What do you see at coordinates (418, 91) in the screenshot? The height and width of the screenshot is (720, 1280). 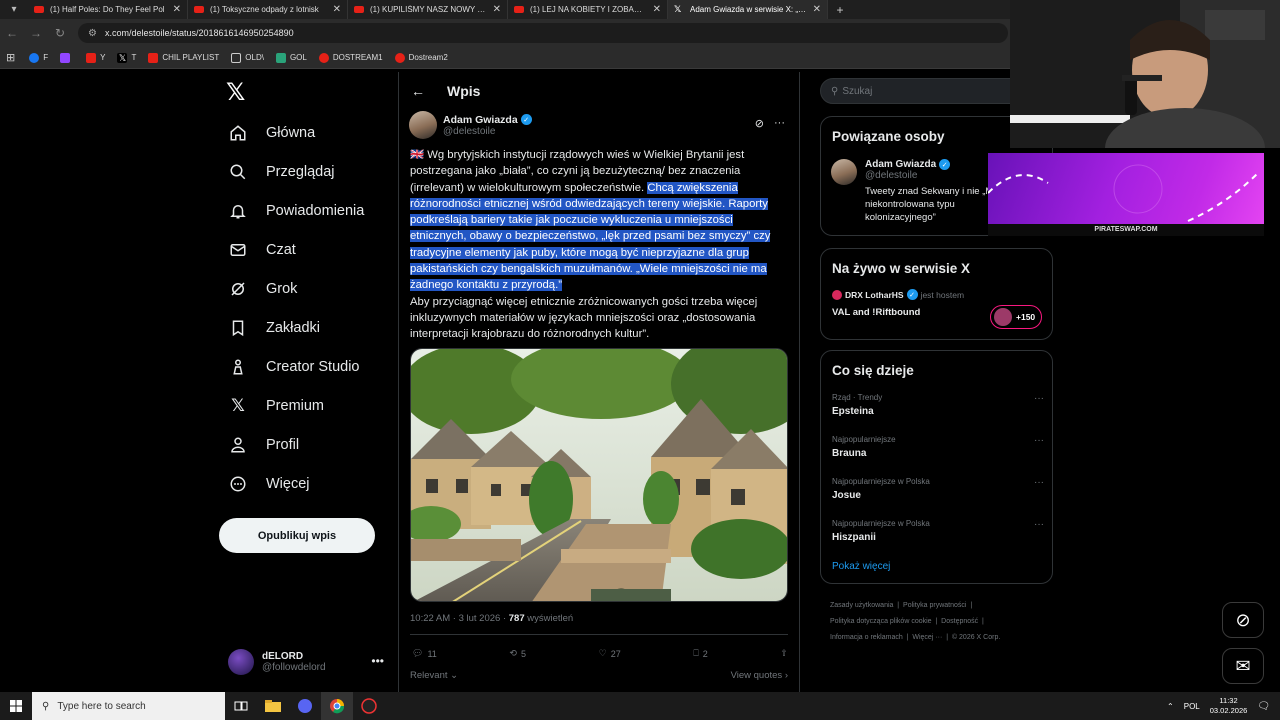 I see `back-arrow-icon: ←` at bounding box center [418, 91].